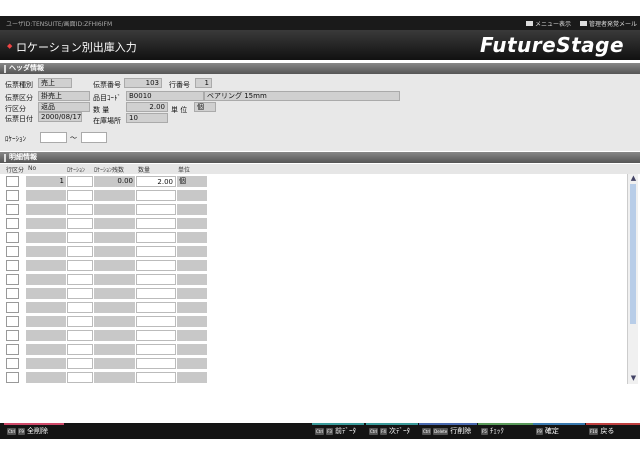 The height and width of the screenshot is (456, 640). I want to click on fkey-cap: F4, so click(383, 431).